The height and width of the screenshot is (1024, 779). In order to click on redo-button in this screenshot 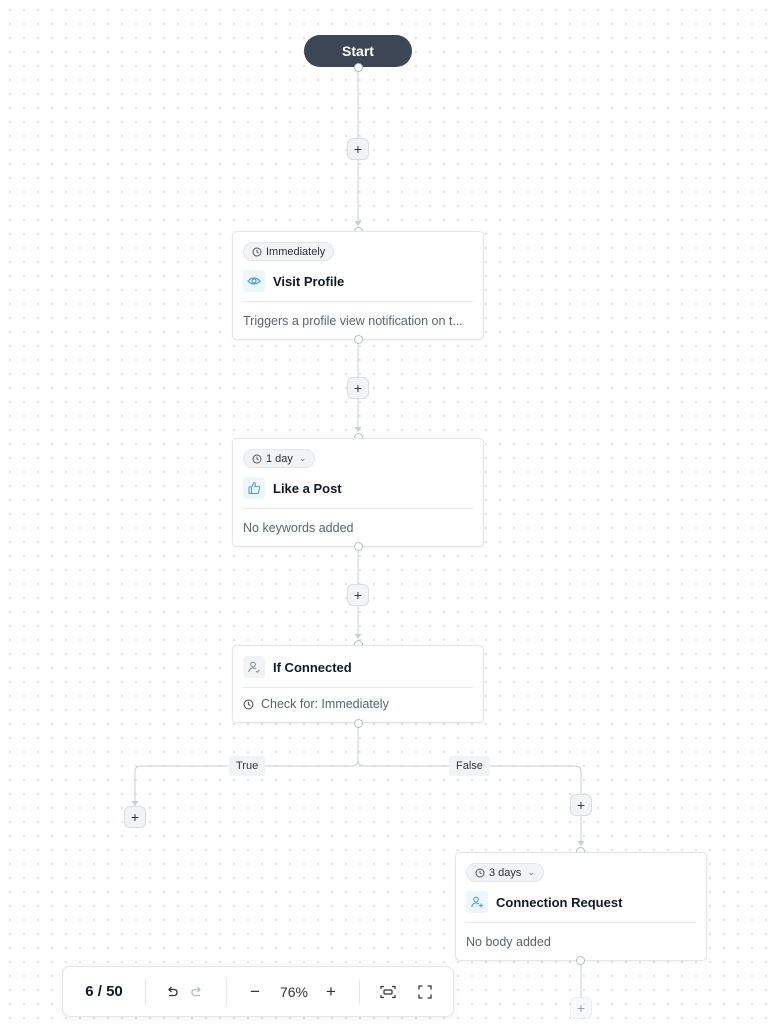, I will do `click(197, 991)`.